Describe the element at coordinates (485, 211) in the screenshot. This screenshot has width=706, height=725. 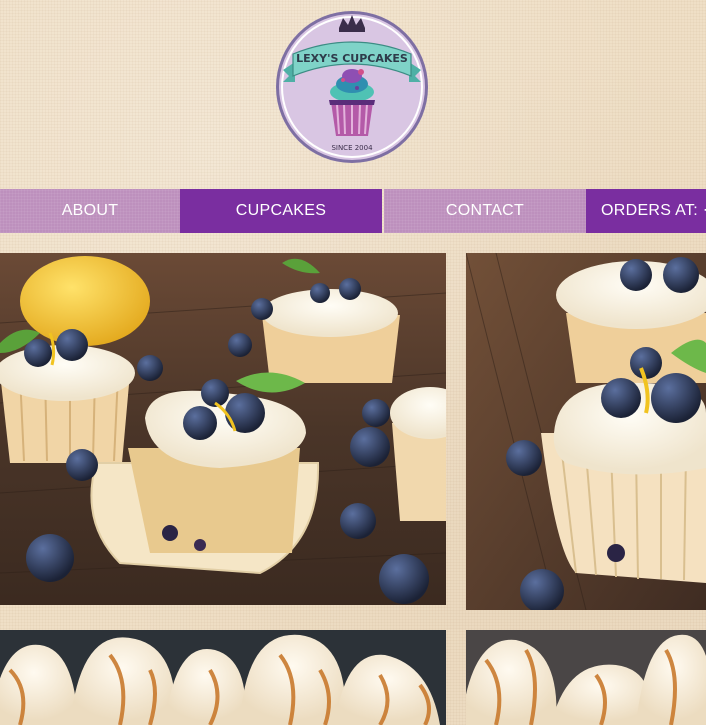
I see `nav-item-contact: CONTACT` at that location.